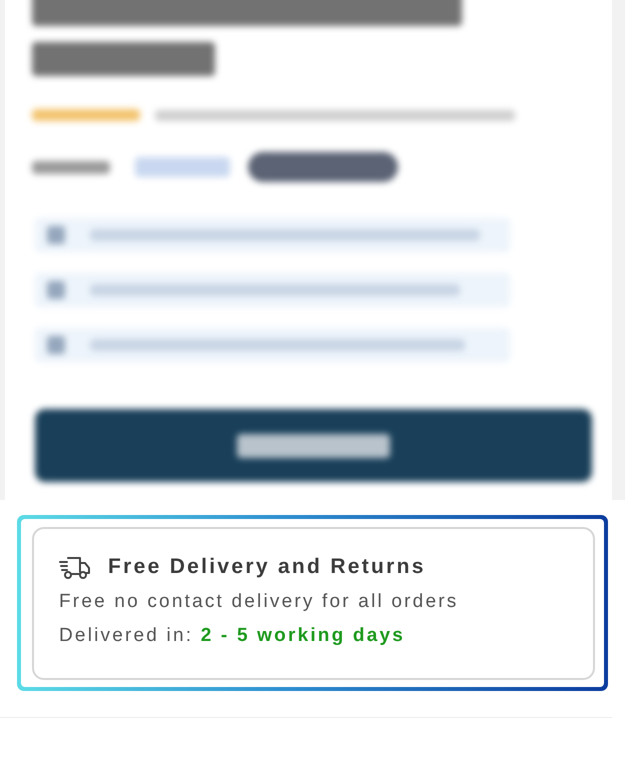 Image resolution: width=625 pixels, height=781 pixels. I want to click on delivery-description: Free no contact delivery for all orders, so click(259, 602).